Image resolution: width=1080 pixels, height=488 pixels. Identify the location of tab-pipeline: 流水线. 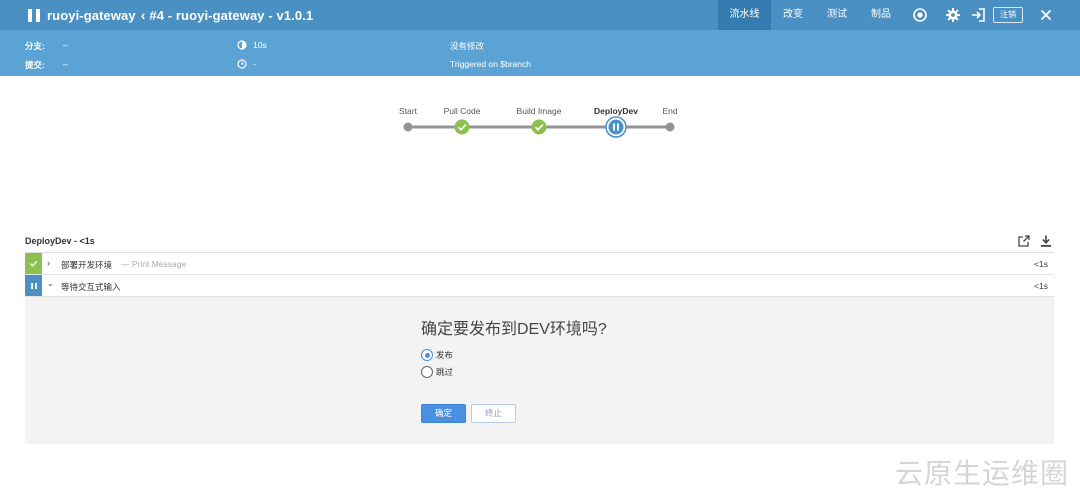
(744, 15).